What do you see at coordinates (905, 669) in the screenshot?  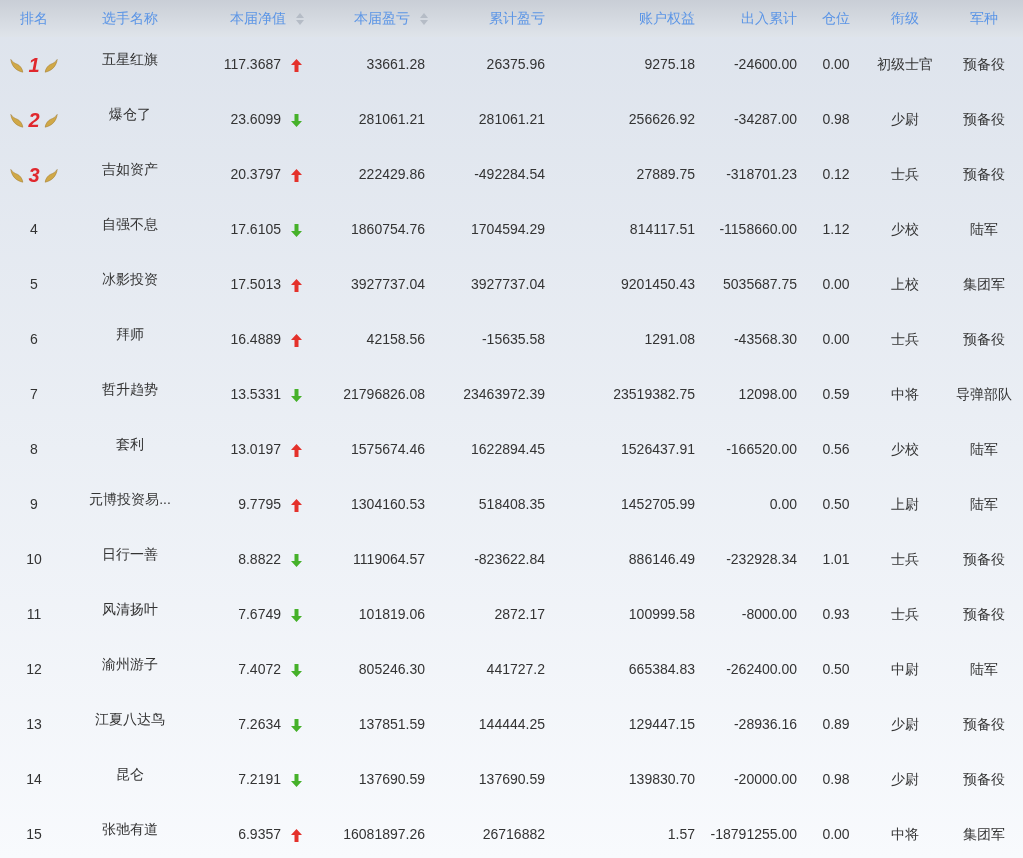 I see `table-cell-text: 中尉` at bounding box center [905, 669].